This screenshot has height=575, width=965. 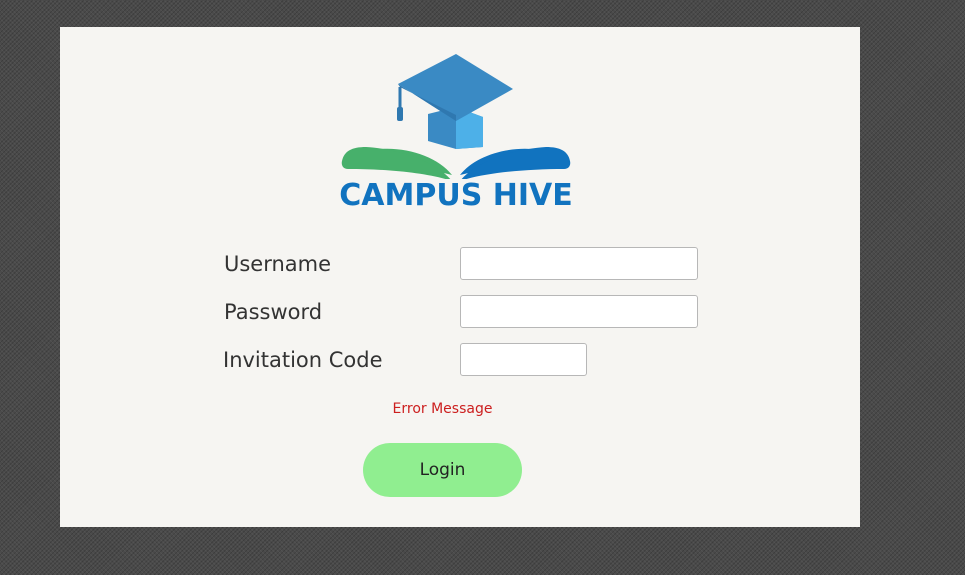 What do you see at coordinates (273, 312) in the screenshot?
I see `password-label: Password` at bounding box center [273, 312].